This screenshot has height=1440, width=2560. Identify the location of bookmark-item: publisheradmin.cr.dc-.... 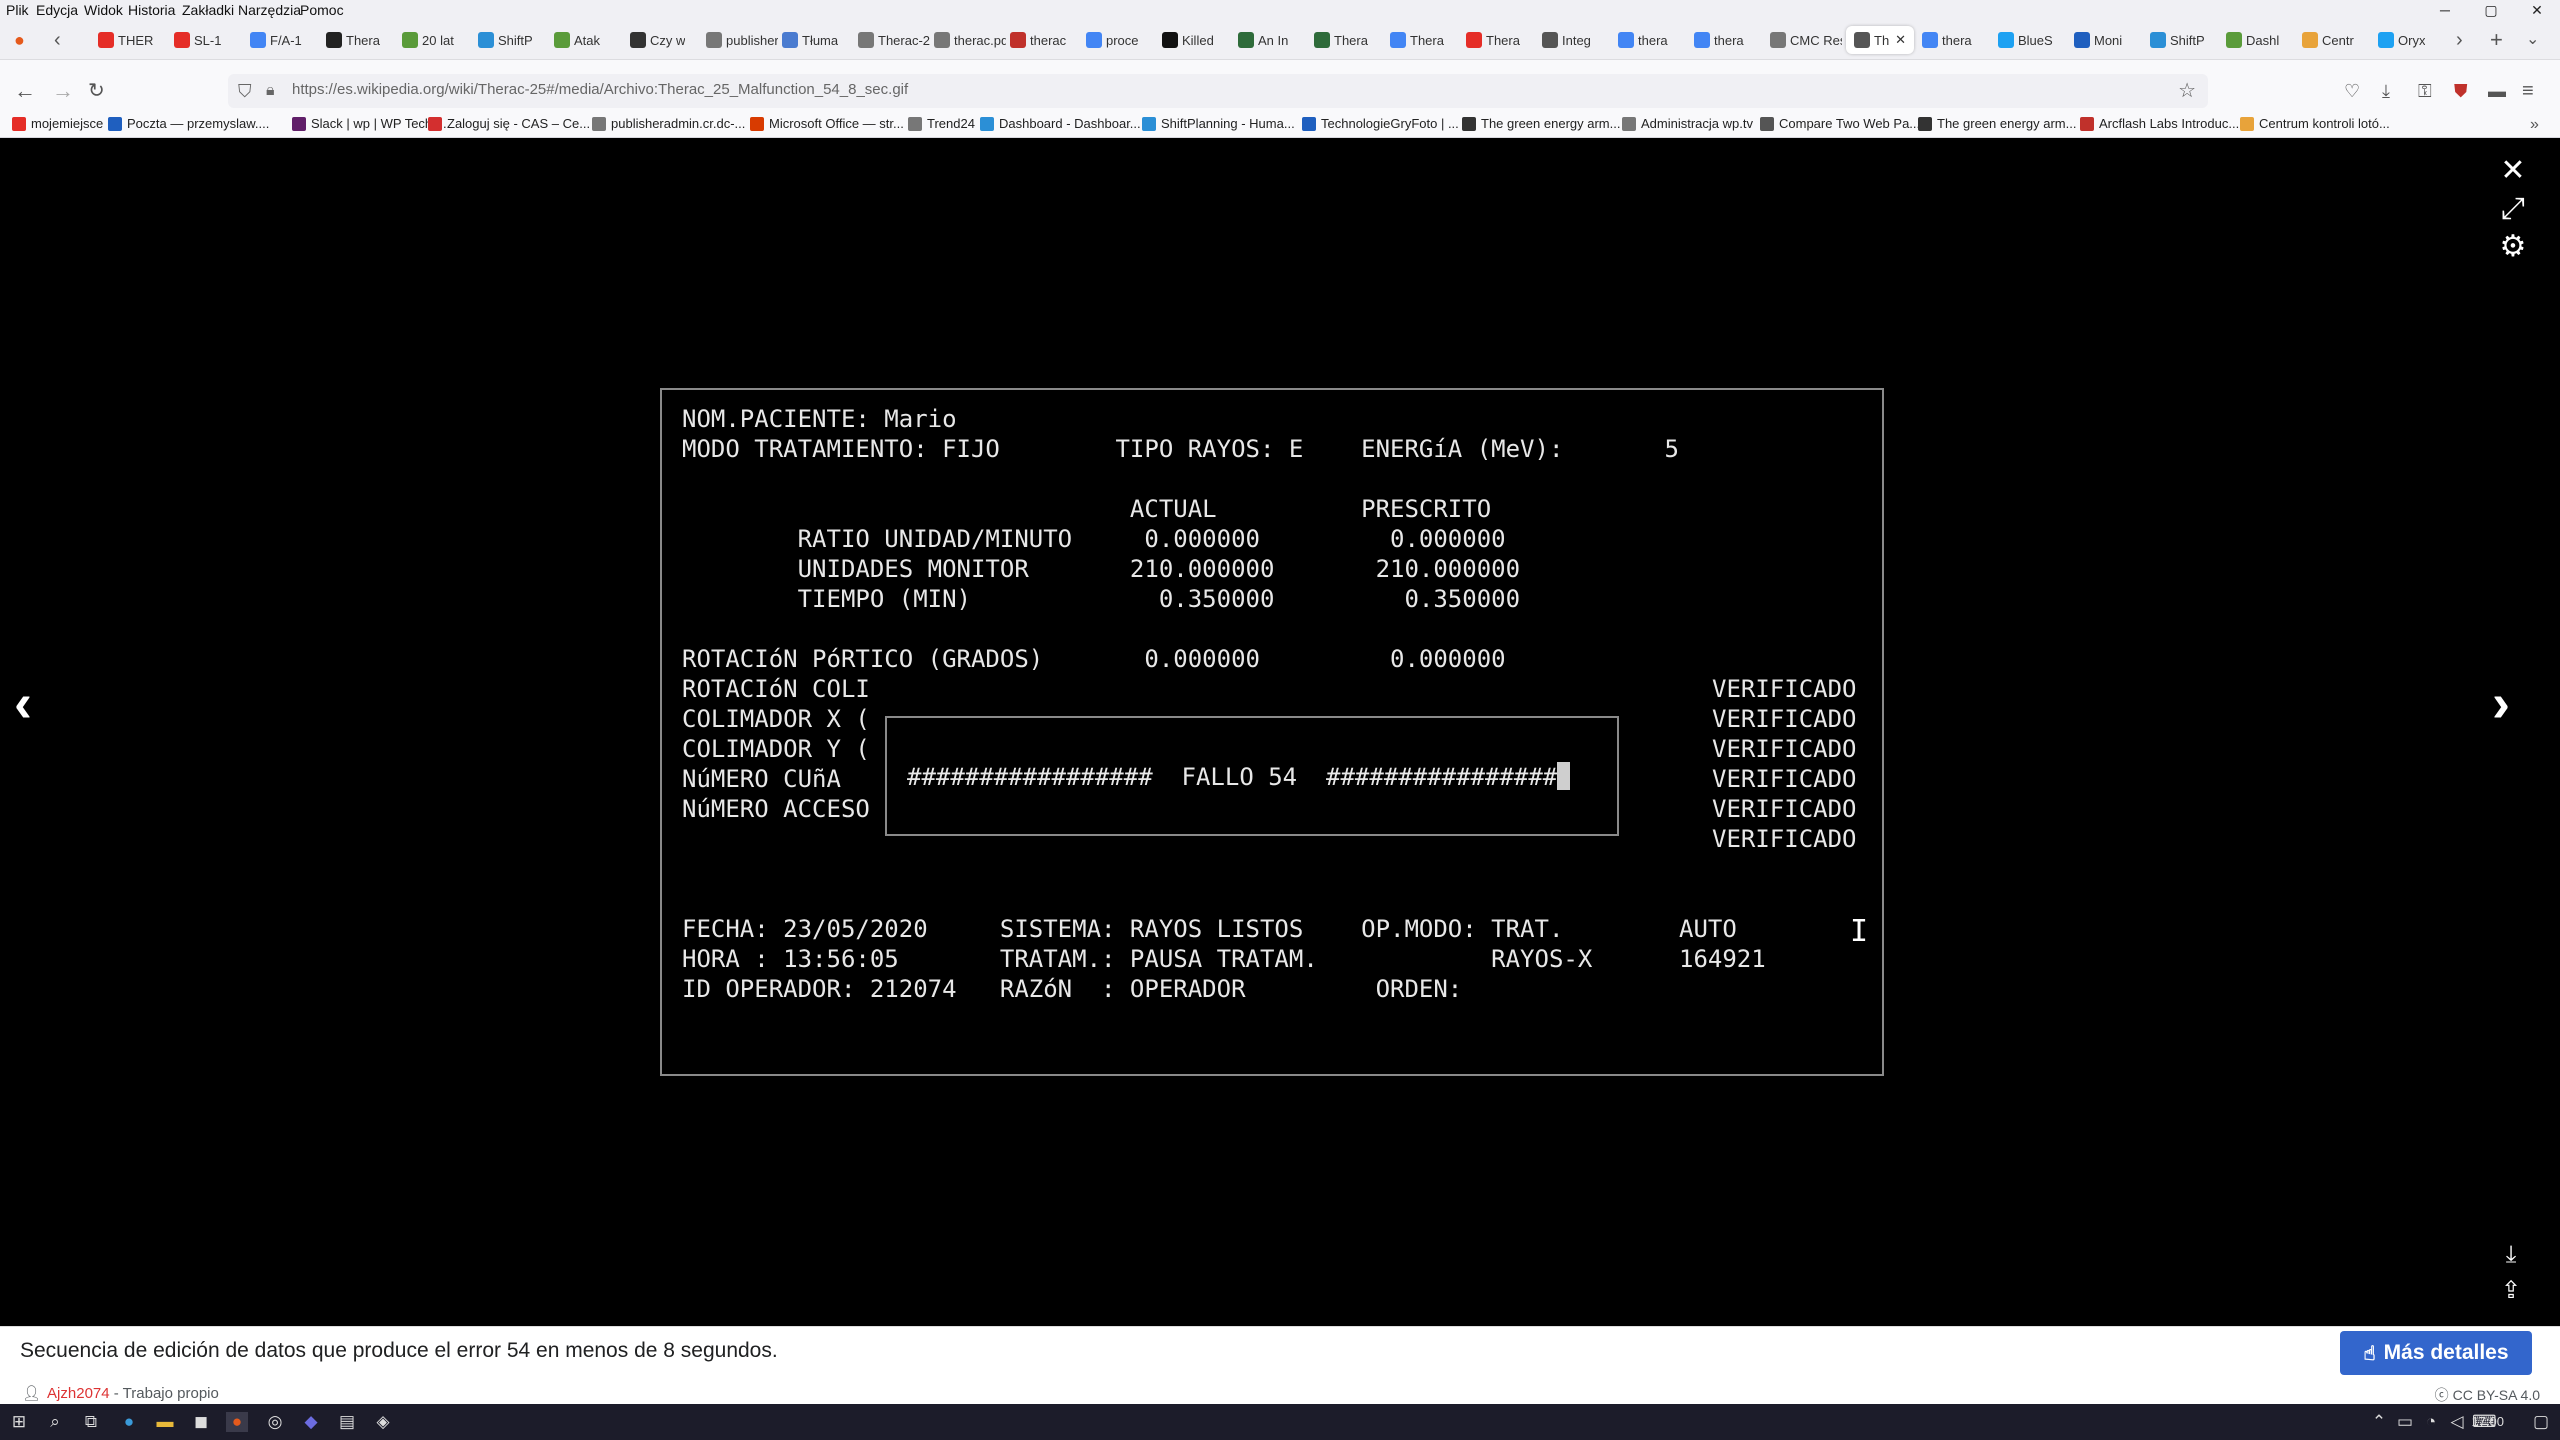
(668, 123).